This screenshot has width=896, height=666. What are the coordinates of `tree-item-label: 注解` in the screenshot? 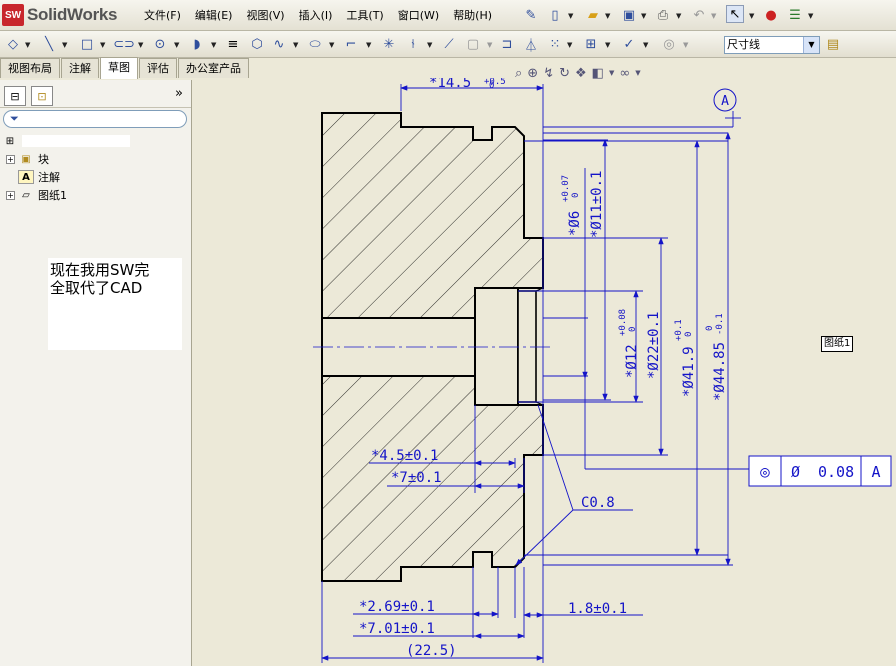 It's located at (49, 177).